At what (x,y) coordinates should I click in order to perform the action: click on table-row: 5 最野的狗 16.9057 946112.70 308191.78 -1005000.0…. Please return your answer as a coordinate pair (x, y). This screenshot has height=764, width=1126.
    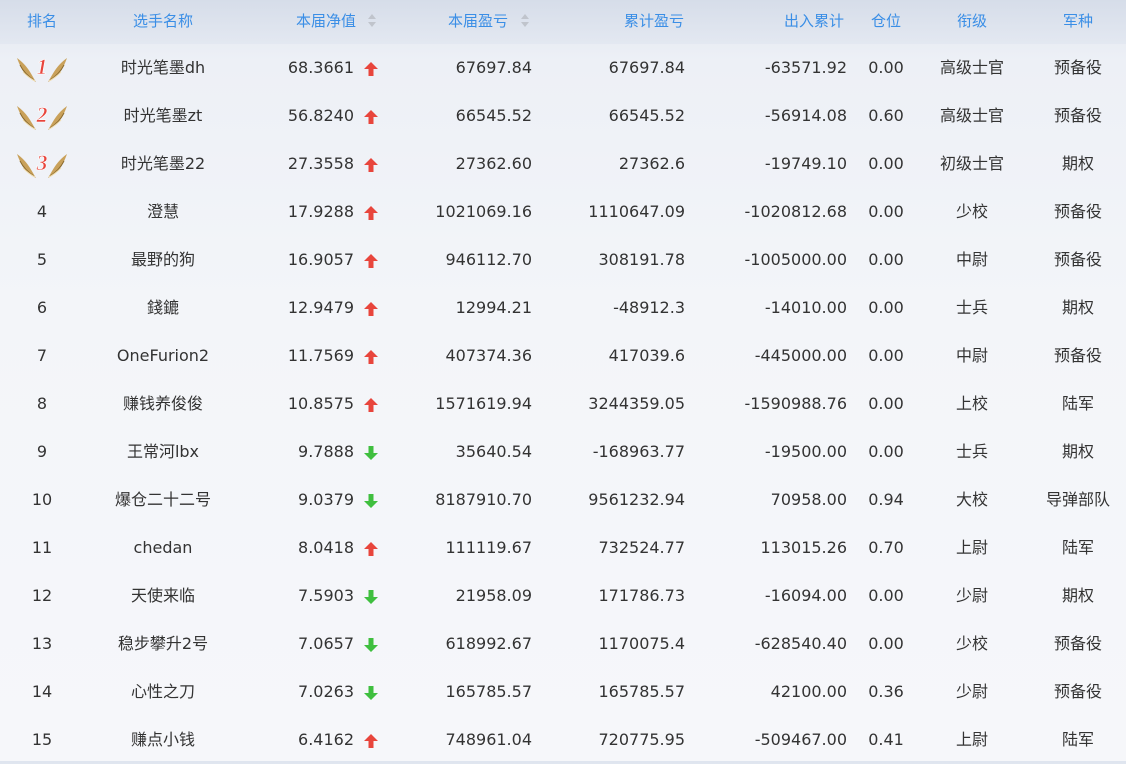
    Looking at the image, I should click on (563, 260).